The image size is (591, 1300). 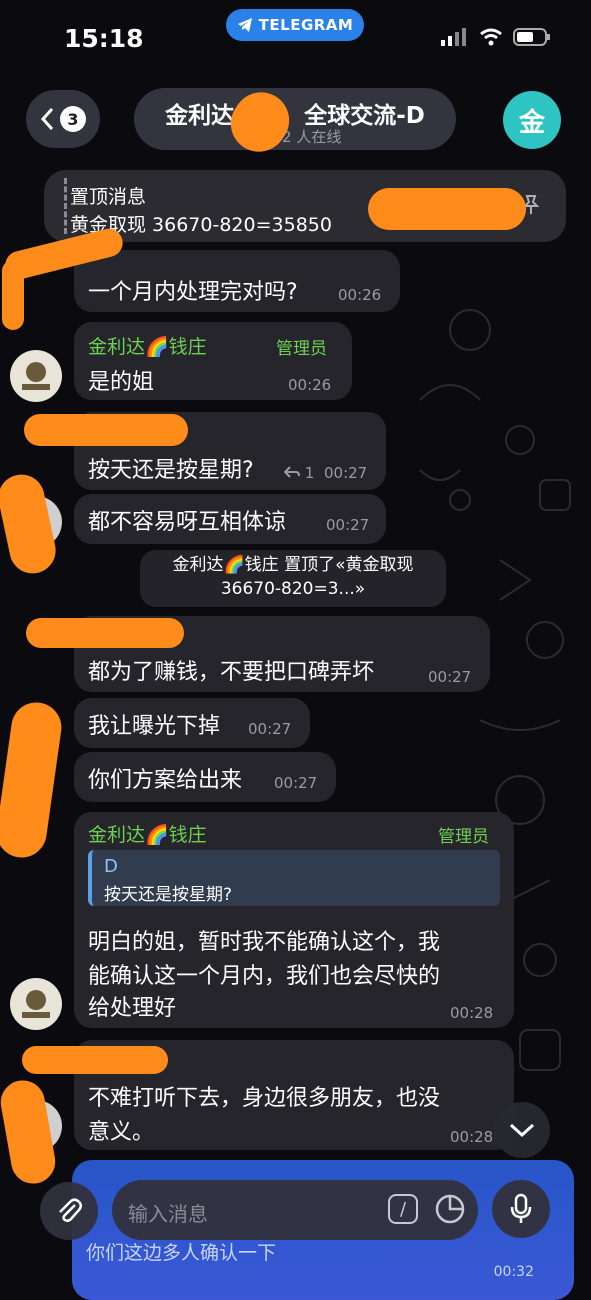 What do you see at coordinates (293, 578) in the screenshot?
I see `service-message: 金利达🌈钱庄 置顶了«黄金取现 36670-820=3...»` at bounding box center [293, 578].